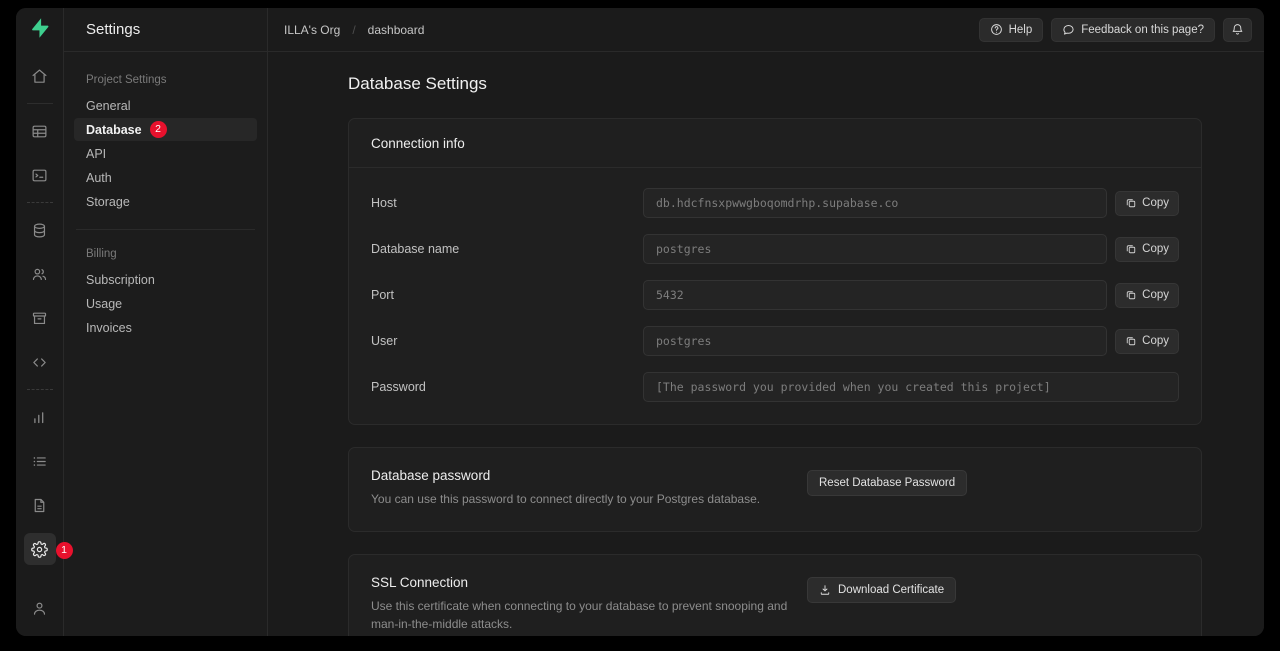 The image size is (1280, 651). What do you see at coordinates (875, 249) in the screenshot?
I see `database-name-input: postgres` at bounding box center [875, 249].